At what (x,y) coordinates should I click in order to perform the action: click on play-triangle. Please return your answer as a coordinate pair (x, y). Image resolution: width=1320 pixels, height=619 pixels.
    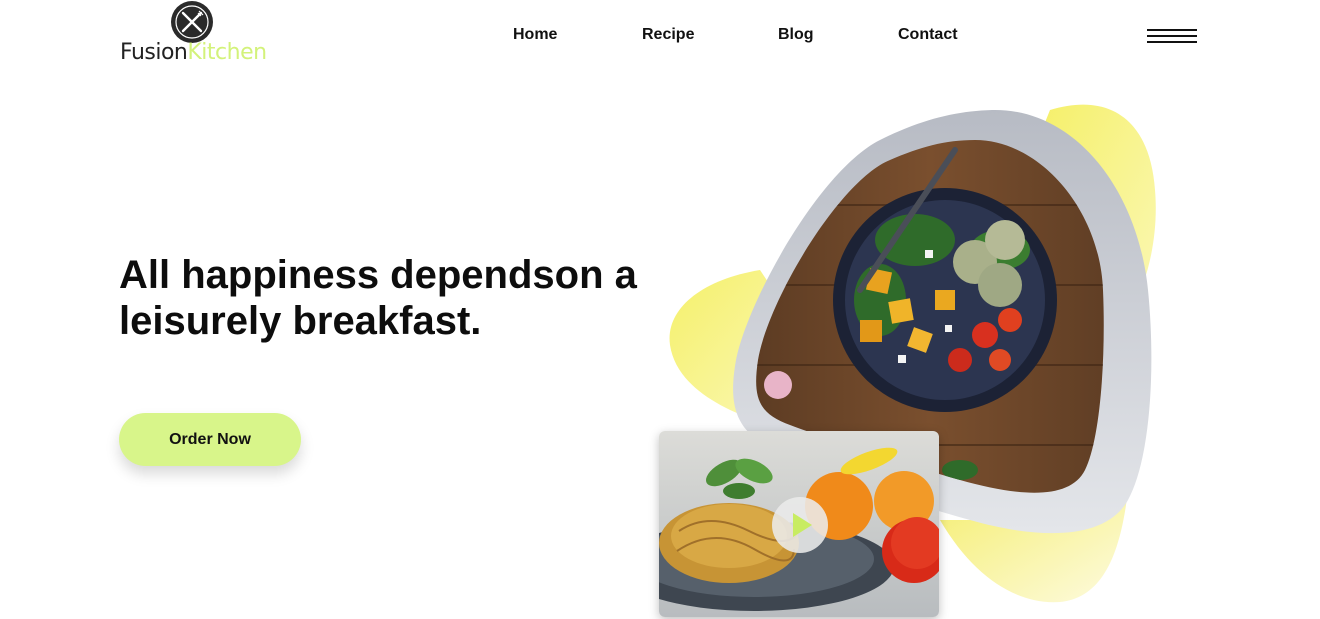
    Looking at the image, I should click on (802, 525).